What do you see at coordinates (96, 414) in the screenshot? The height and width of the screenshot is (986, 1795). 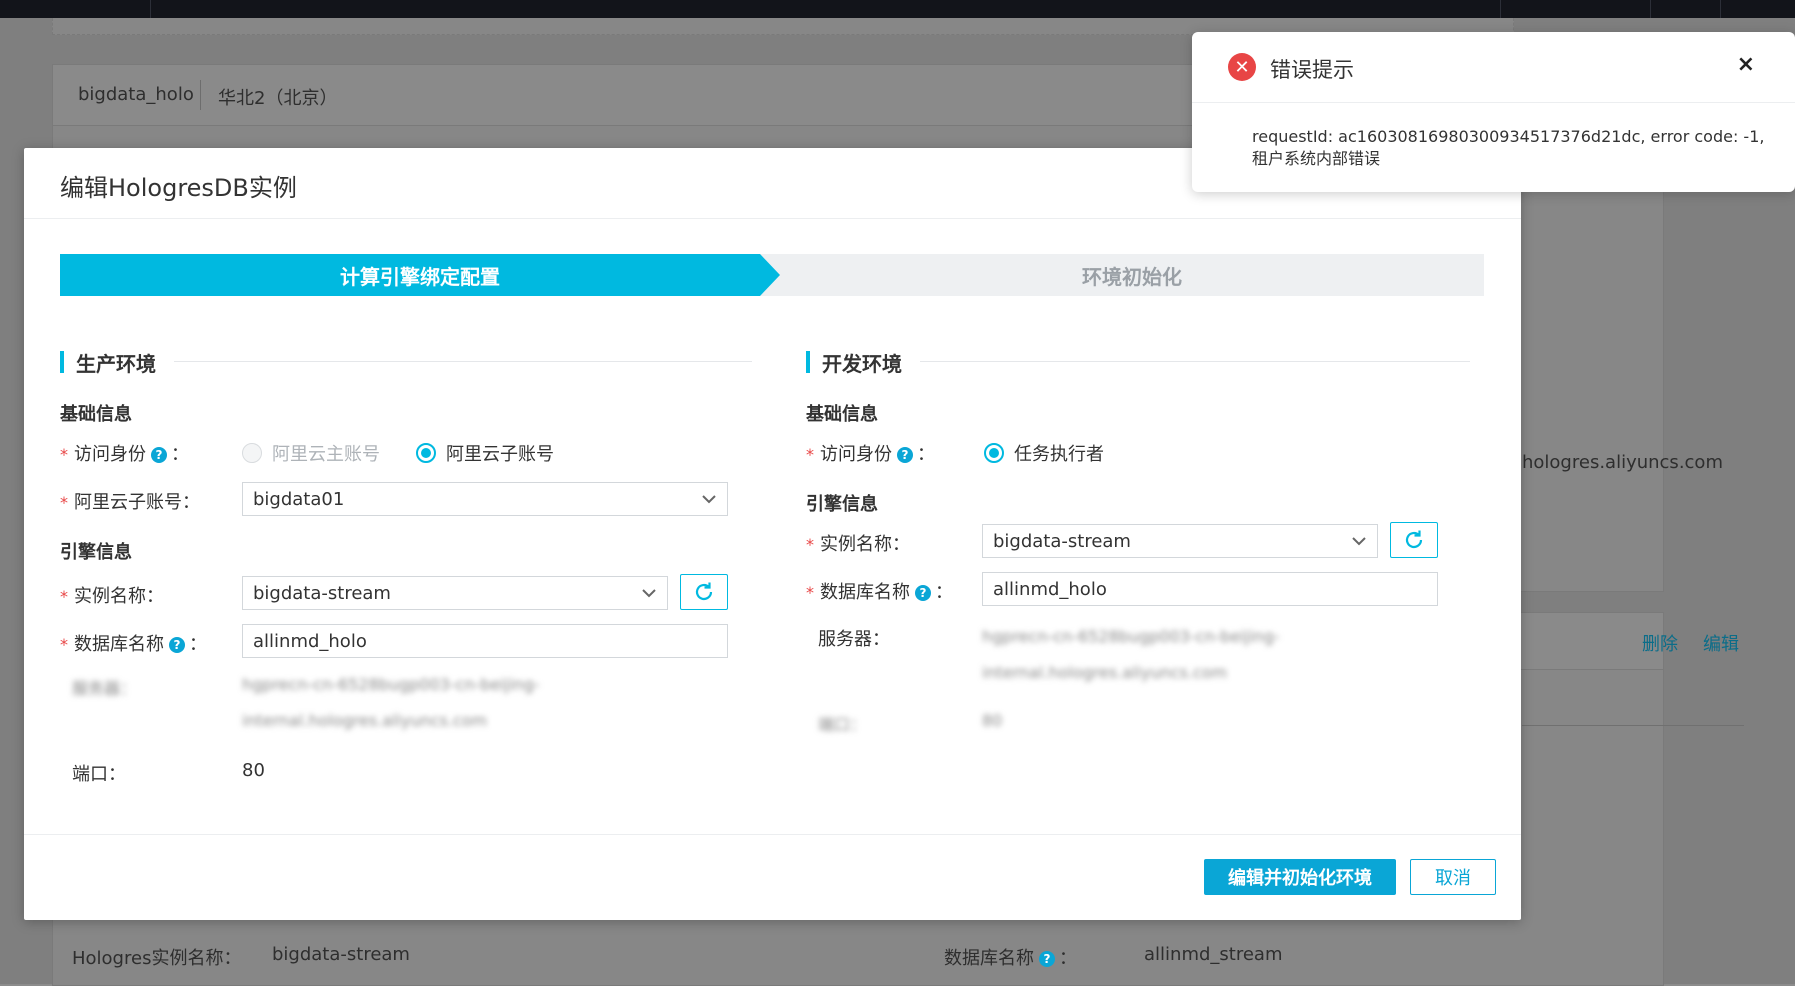 I see `production-basic-title: 基础信息` at bounding box center [96, 414].